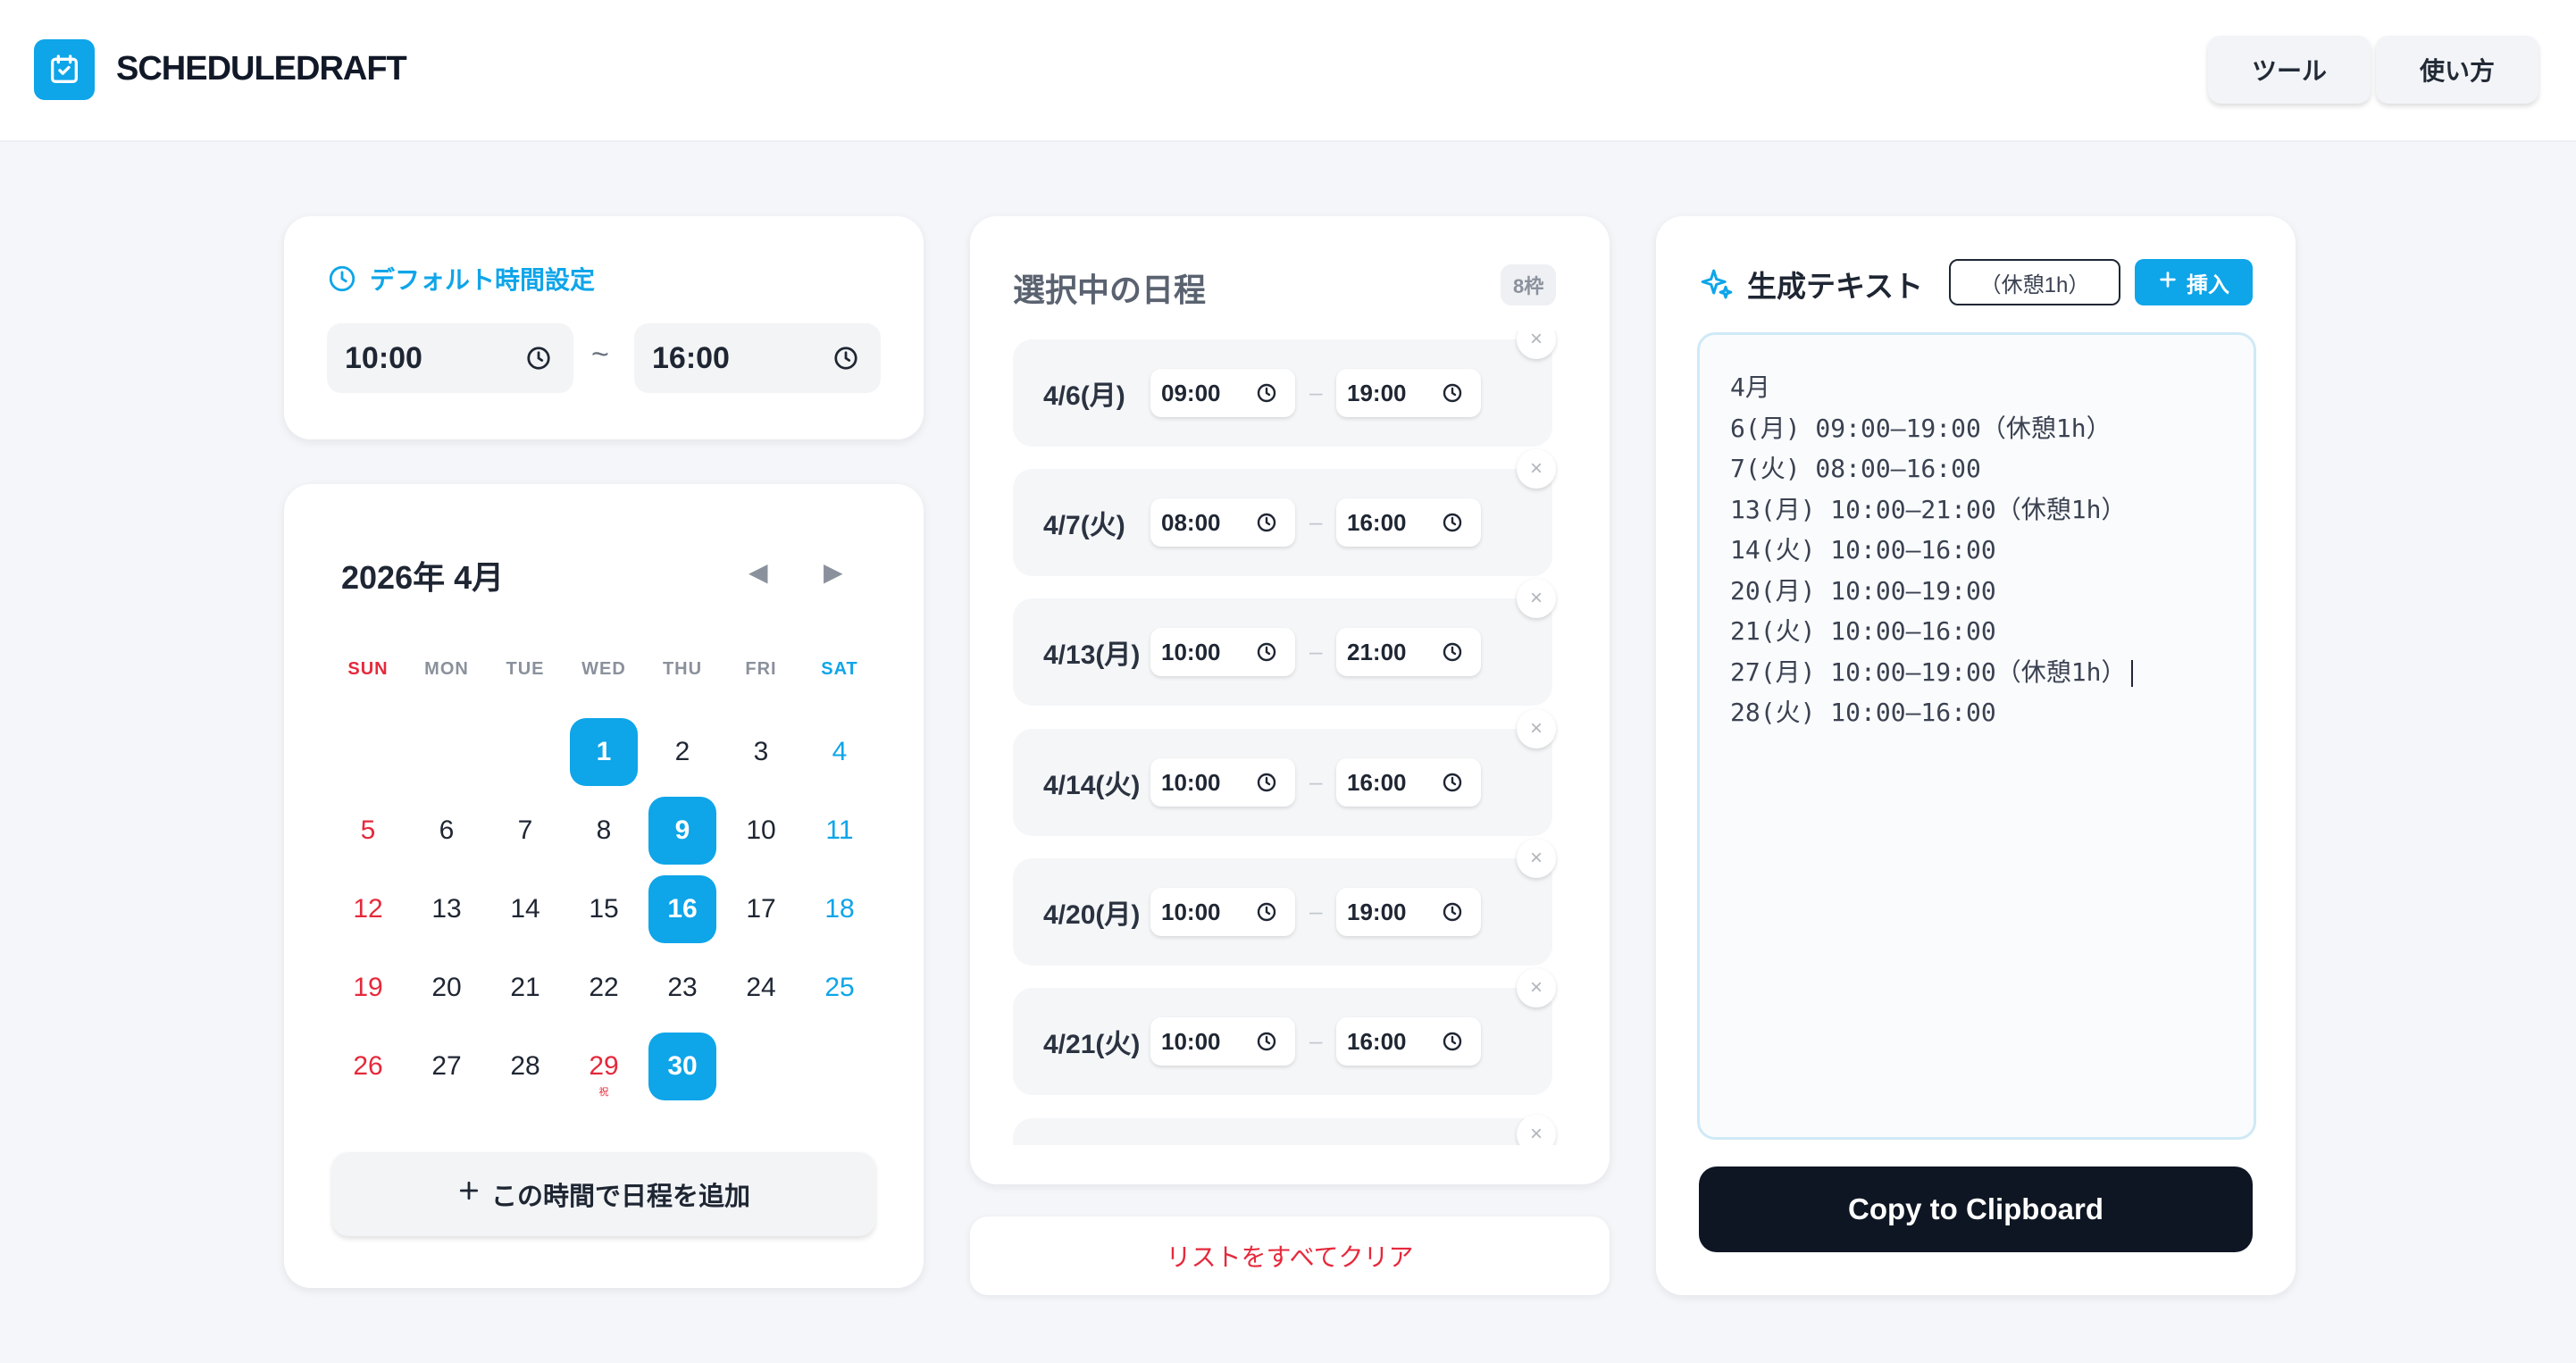 This screenshot has width=2576, height=1363. I want to click on calendar-day-number: 13, so click(447, 909).